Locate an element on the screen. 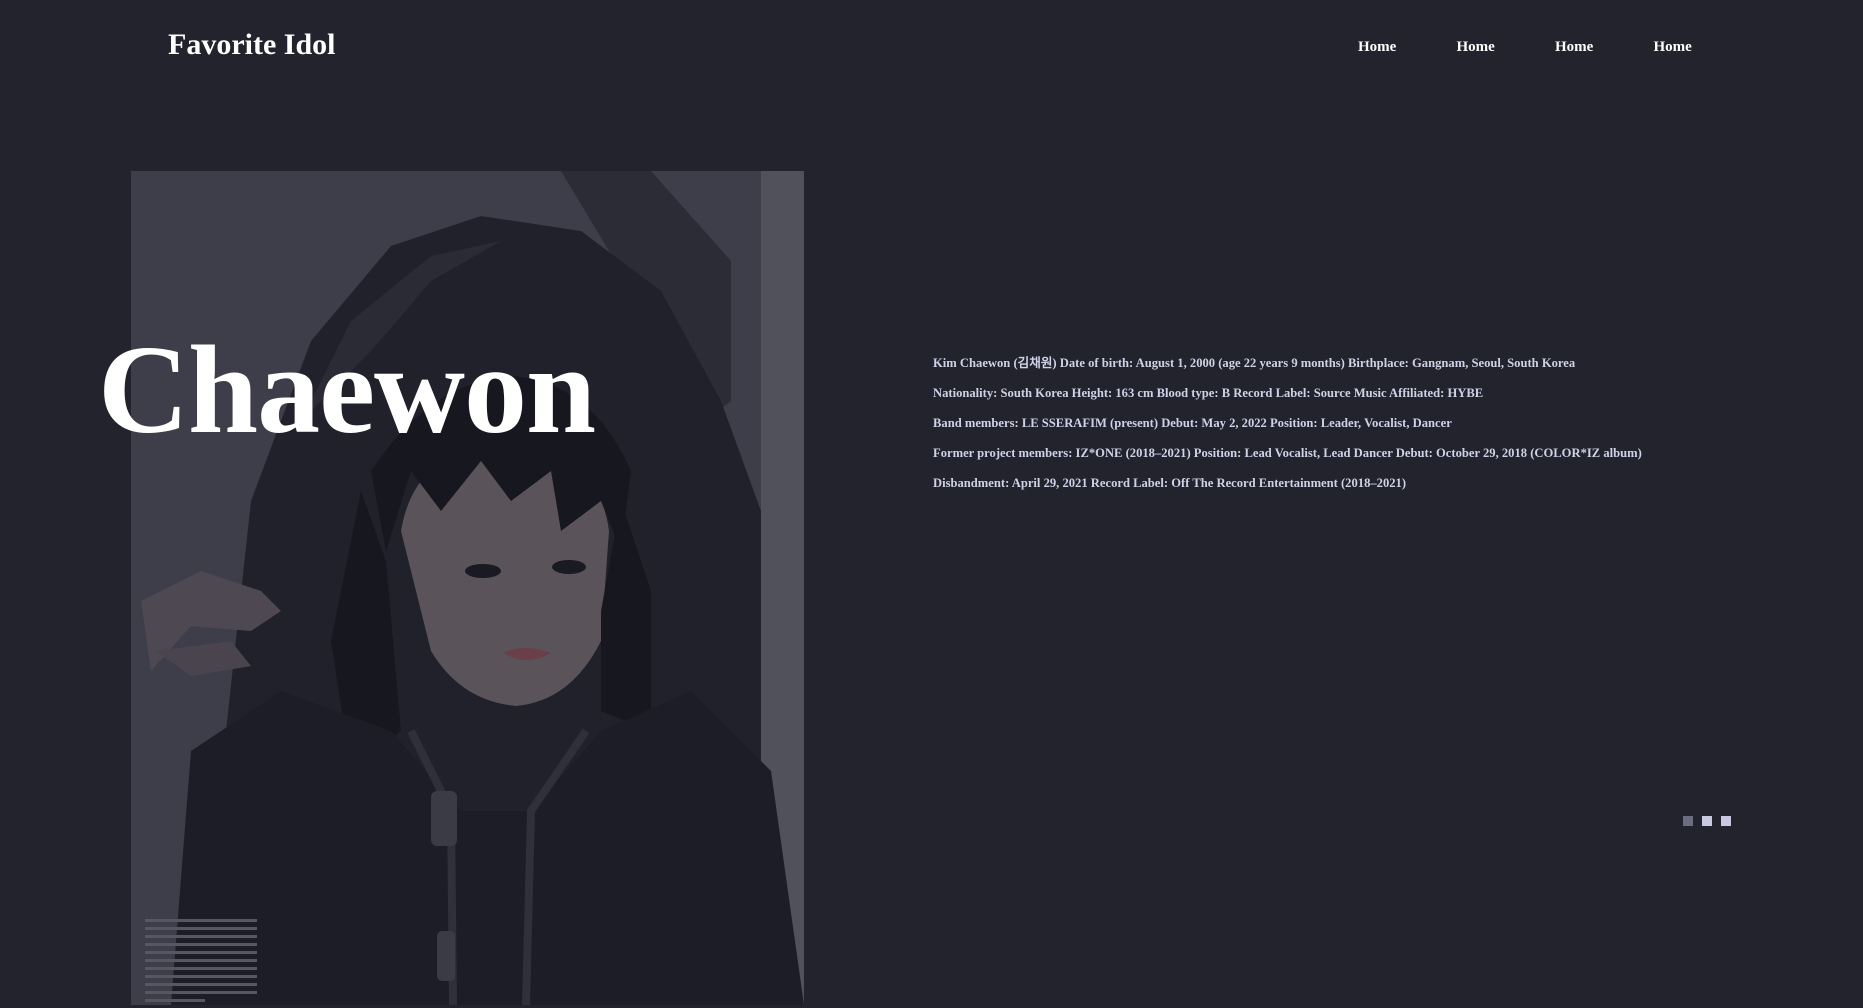  nav-link-home-3: Home is located at coordinates (1604, 47).